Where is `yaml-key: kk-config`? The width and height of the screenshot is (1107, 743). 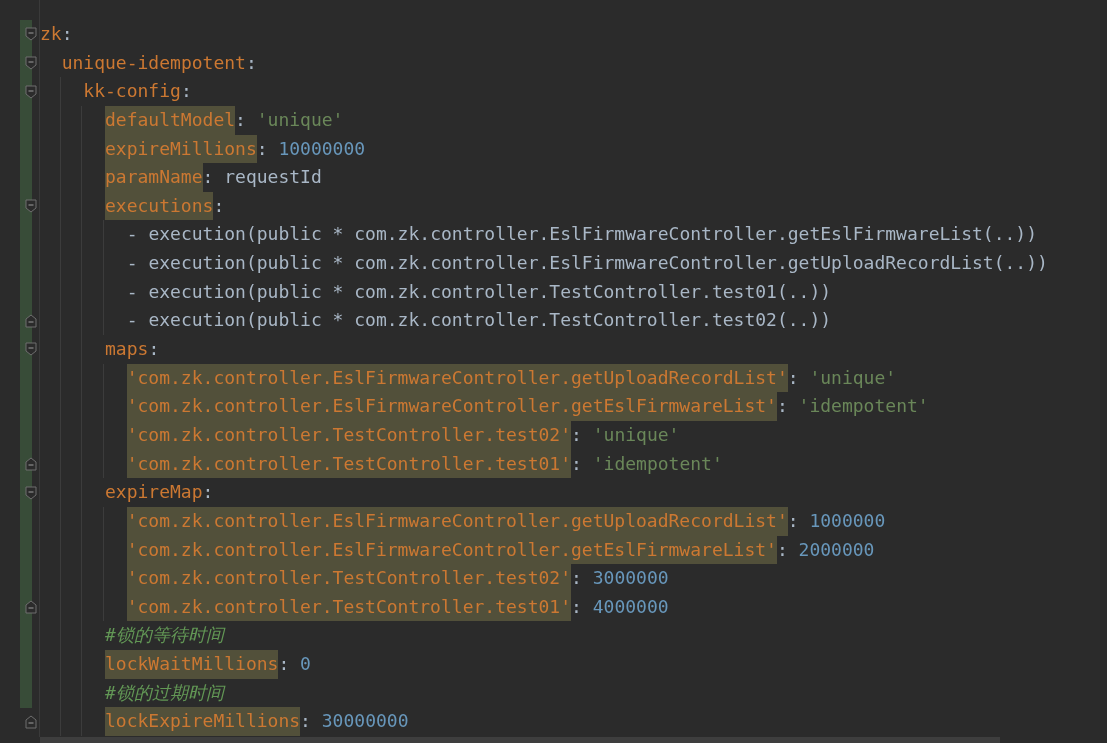 yaml-key: kk-config is located at coordinates (132, 91).